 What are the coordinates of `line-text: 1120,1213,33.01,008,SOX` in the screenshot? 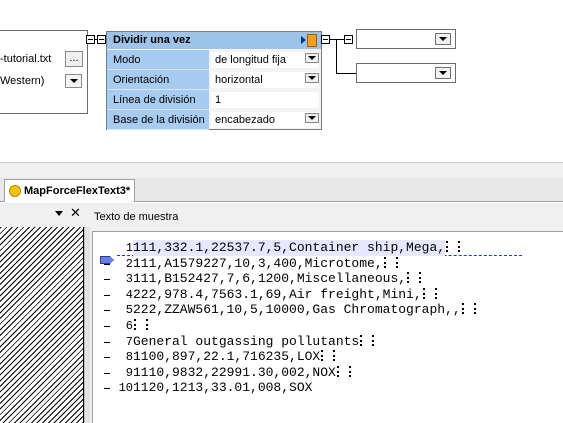 It's located at (223, 388).